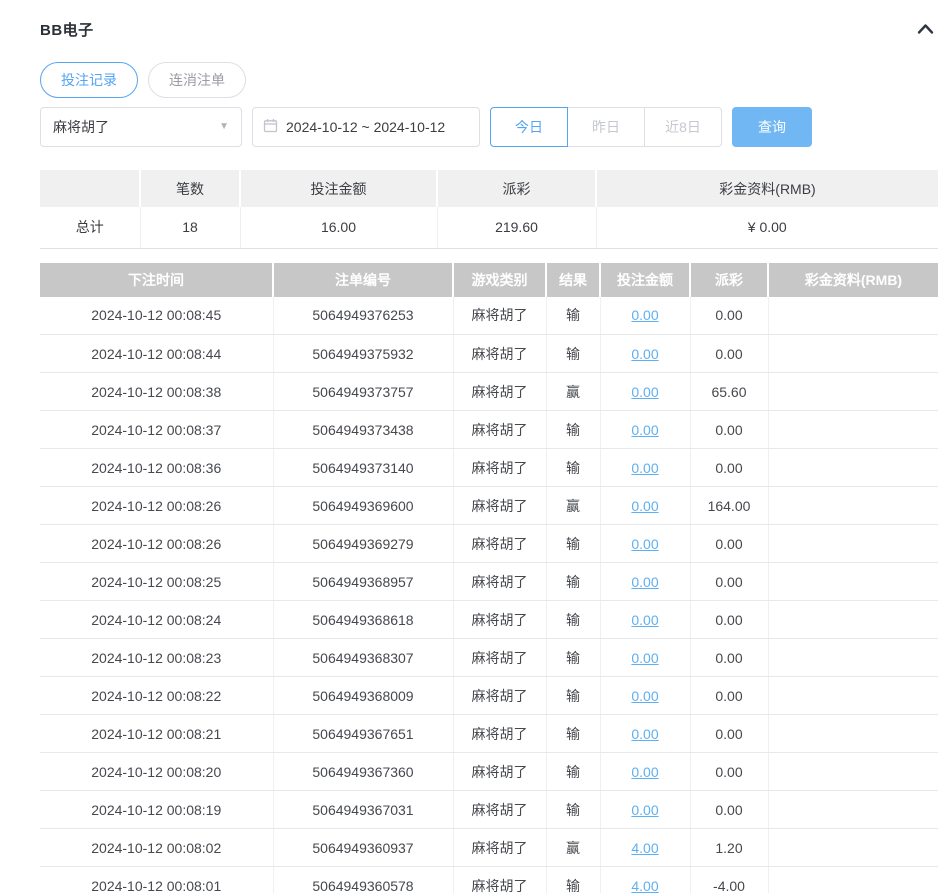  What do you see at coordinates (517, 228) in the screenshot?
I see `summary-total-payout: 219.60` at bounding box center [517, 228].